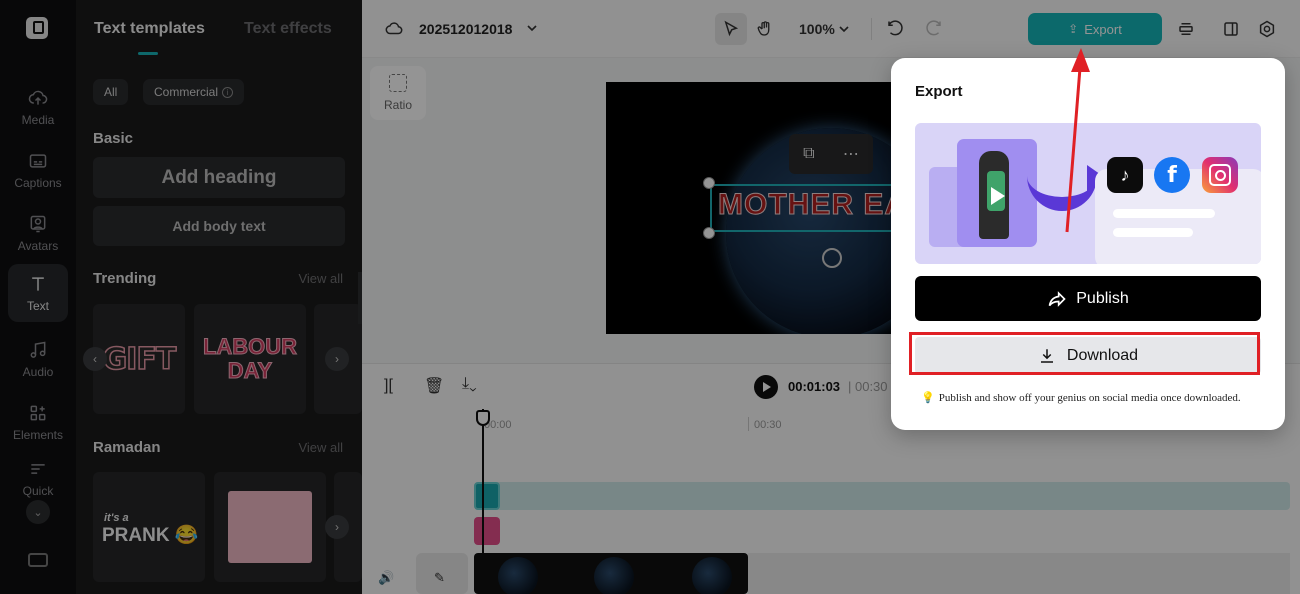 This screenshot has height=594, width=1300. What do you see at coordinates (1088, 193) in the screenshot?
I see `social-banner-illustration: ♪ f` at bounding box center [1088, 193].